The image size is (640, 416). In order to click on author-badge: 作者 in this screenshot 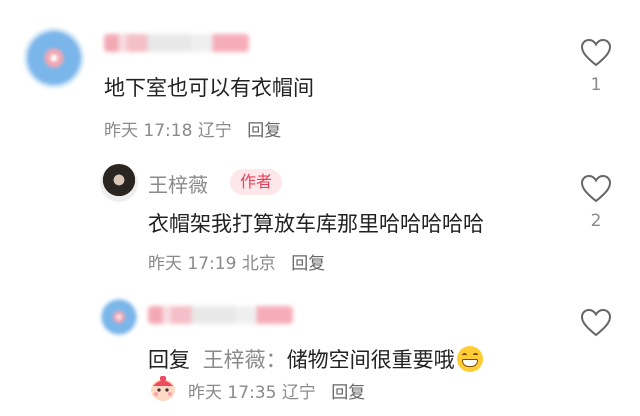, I will do `click(256, 182)`.